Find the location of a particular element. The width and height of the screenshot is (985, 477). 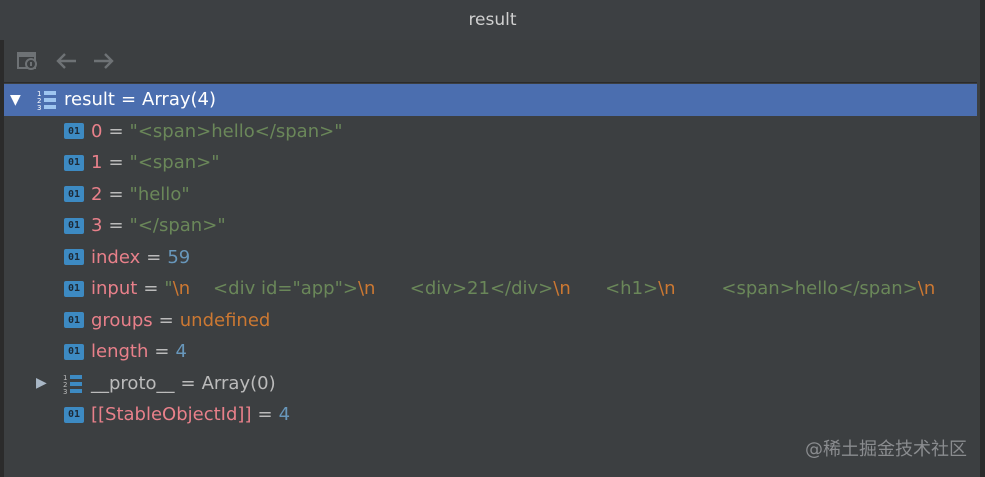

string-segment: <div id="app"> is located at coordinates (274, 289).